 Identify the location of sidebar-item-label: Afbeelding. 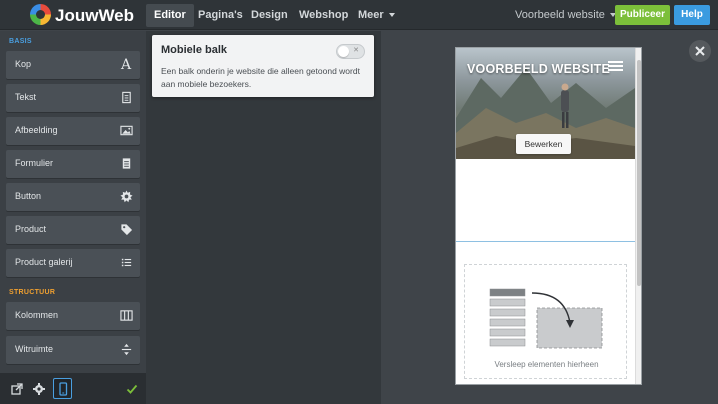
(36, 130).